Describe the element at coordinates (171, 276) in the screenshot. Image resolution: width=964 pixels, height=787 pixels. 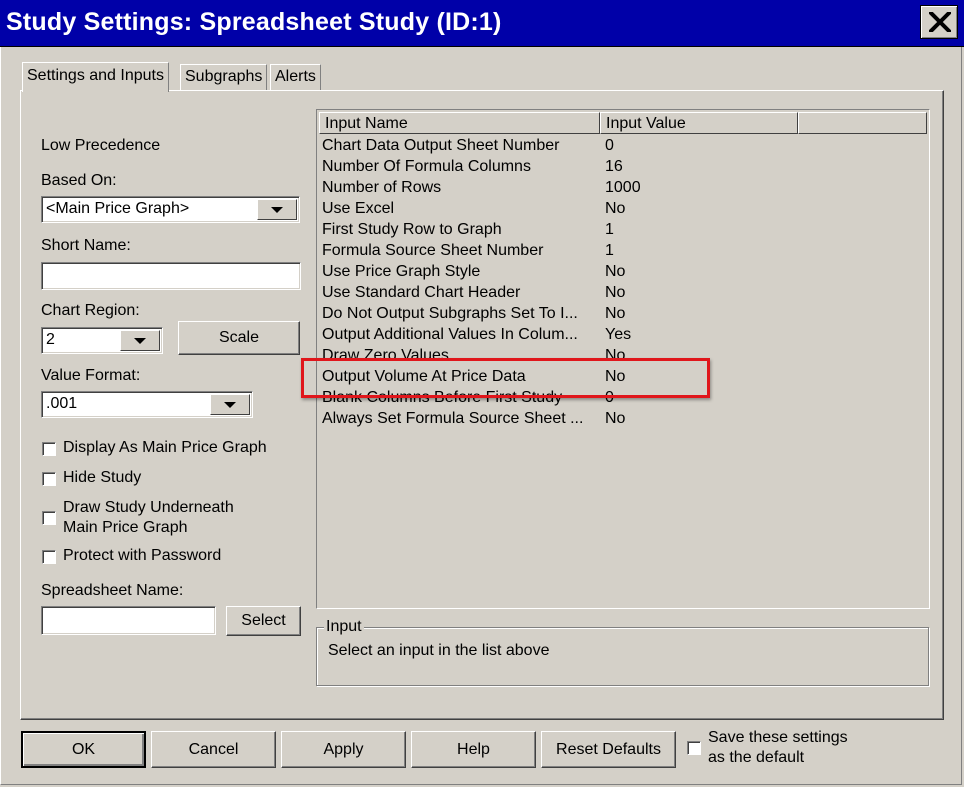
I see `short-name-field` at that location.